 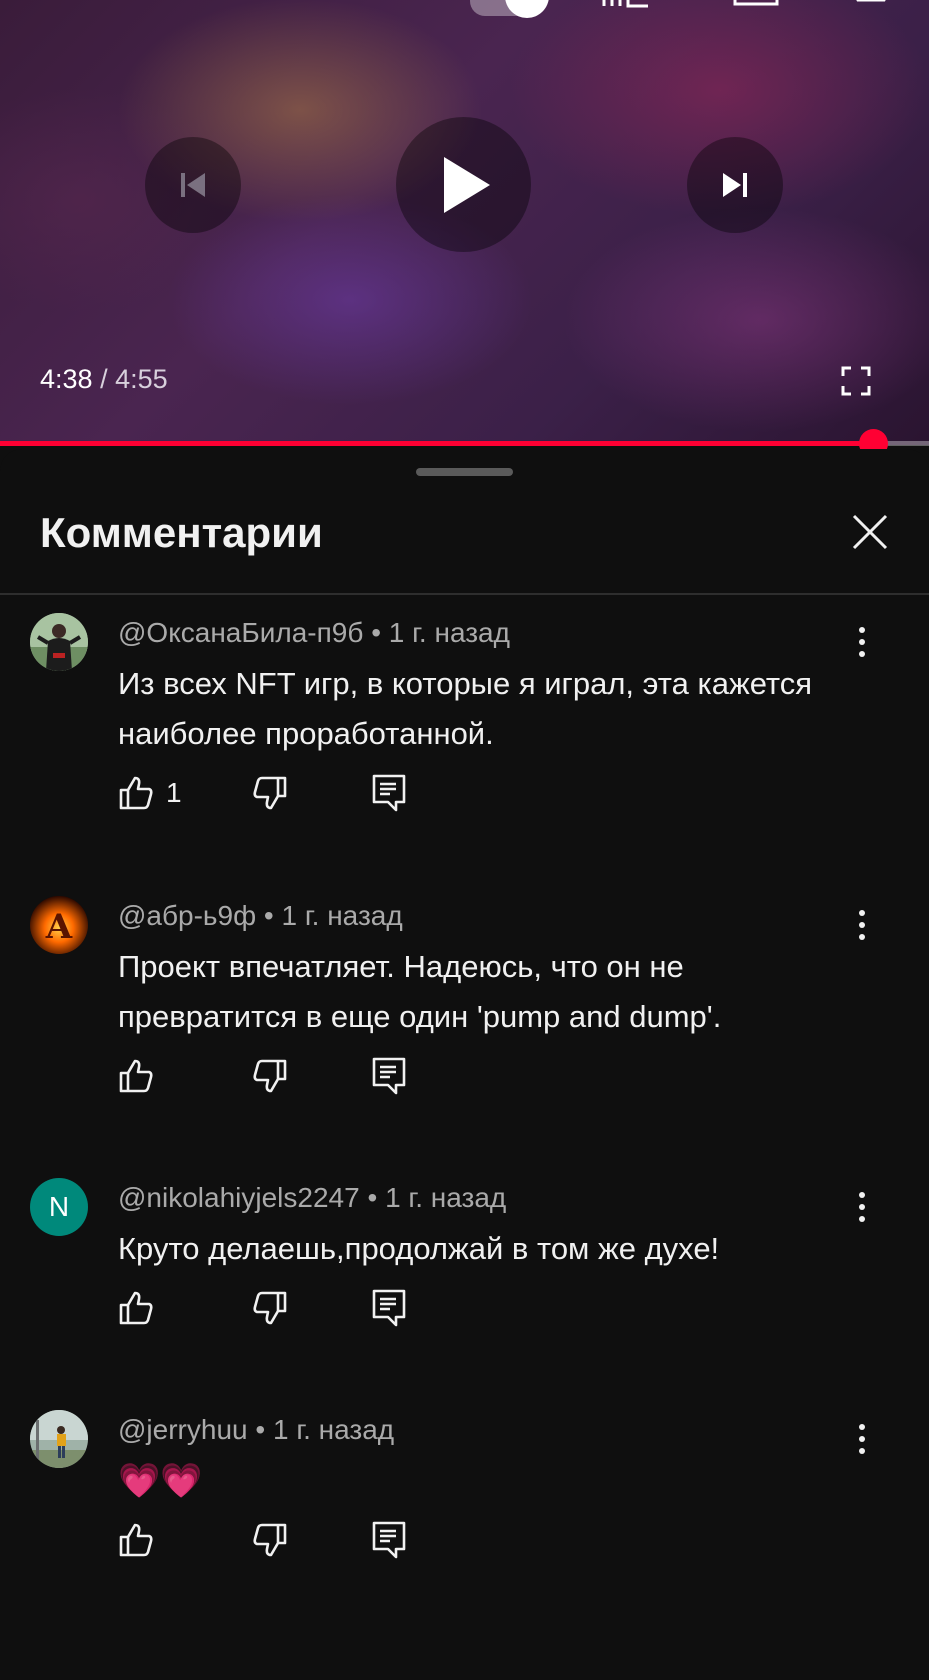 I want to click on drag-handle, so click(x=464, y=472).